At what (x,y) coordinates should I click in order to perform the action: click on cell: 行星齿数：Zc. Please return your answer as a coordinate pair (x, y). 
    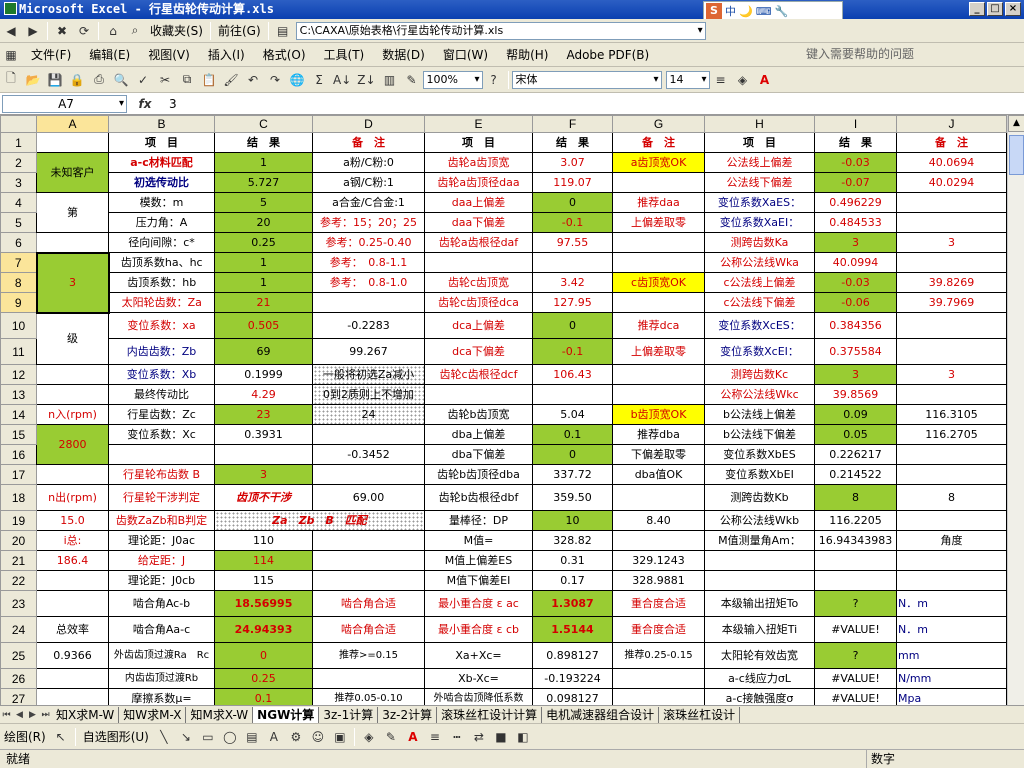
    Looking at the image, I should click on (161, 414).